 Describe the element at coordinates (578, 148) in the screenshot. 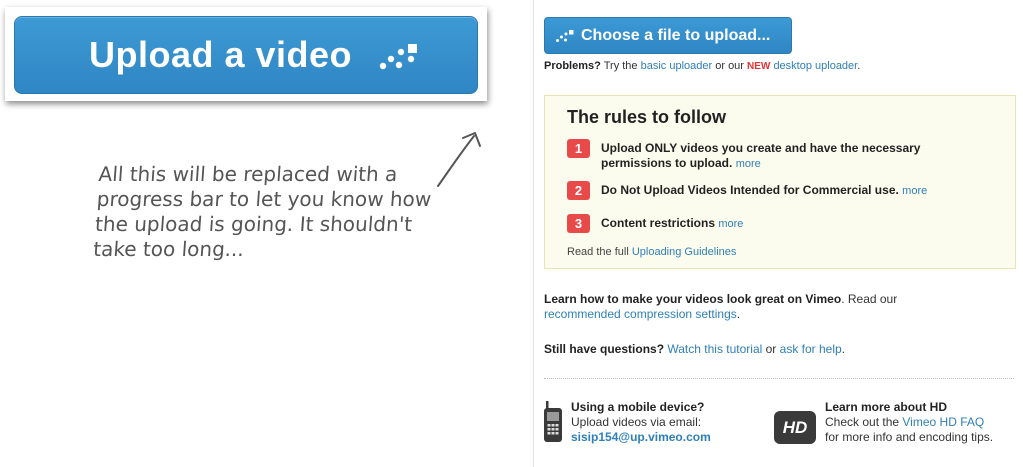

I see `rule-number-badge: 1` at that location.